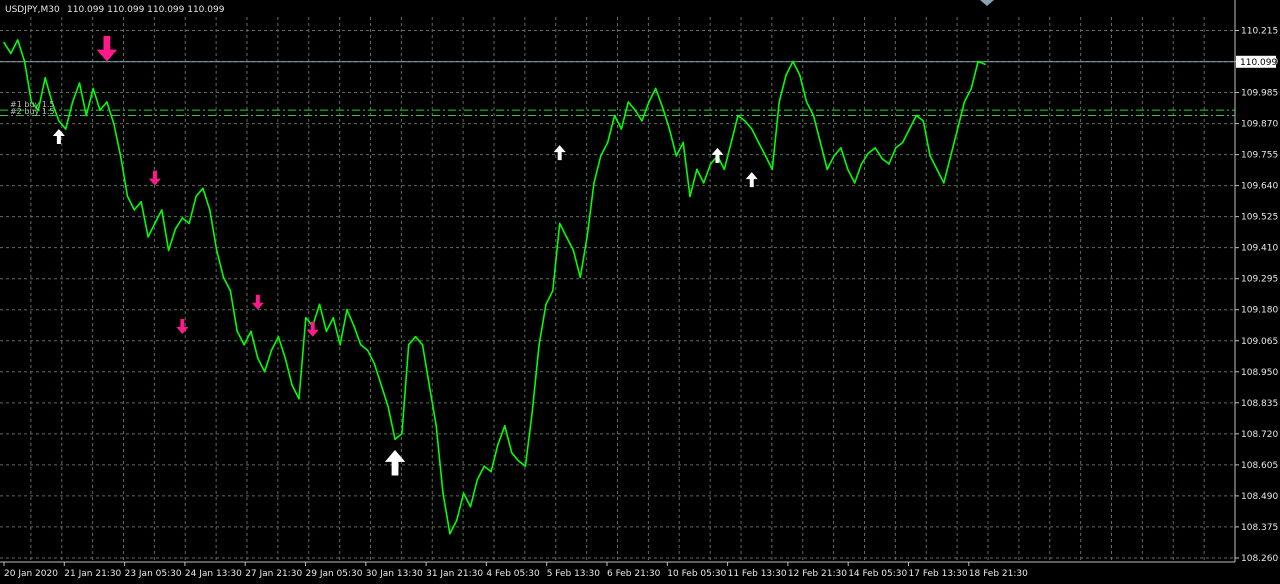  What do you see at coordinates (1259, 31) in the screenshot?
I see `y-tick-label: 110.215` at bounding box center [1259, 31].